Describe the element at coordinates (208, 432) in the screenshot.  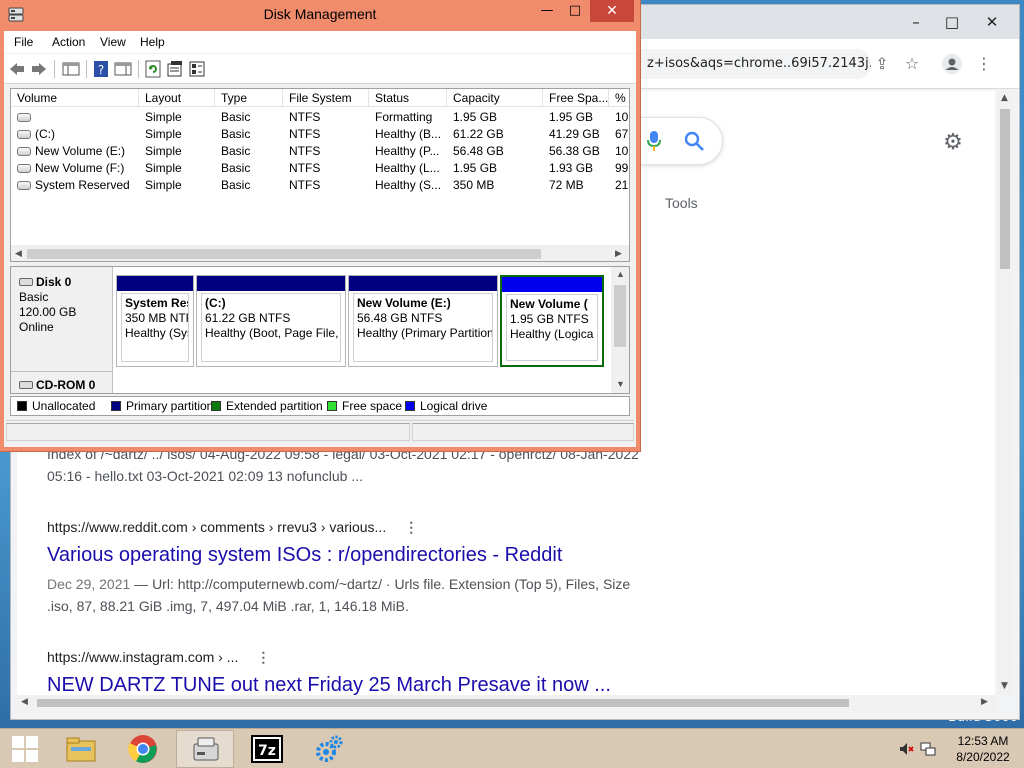
I see `status-bar-pane` at that location.